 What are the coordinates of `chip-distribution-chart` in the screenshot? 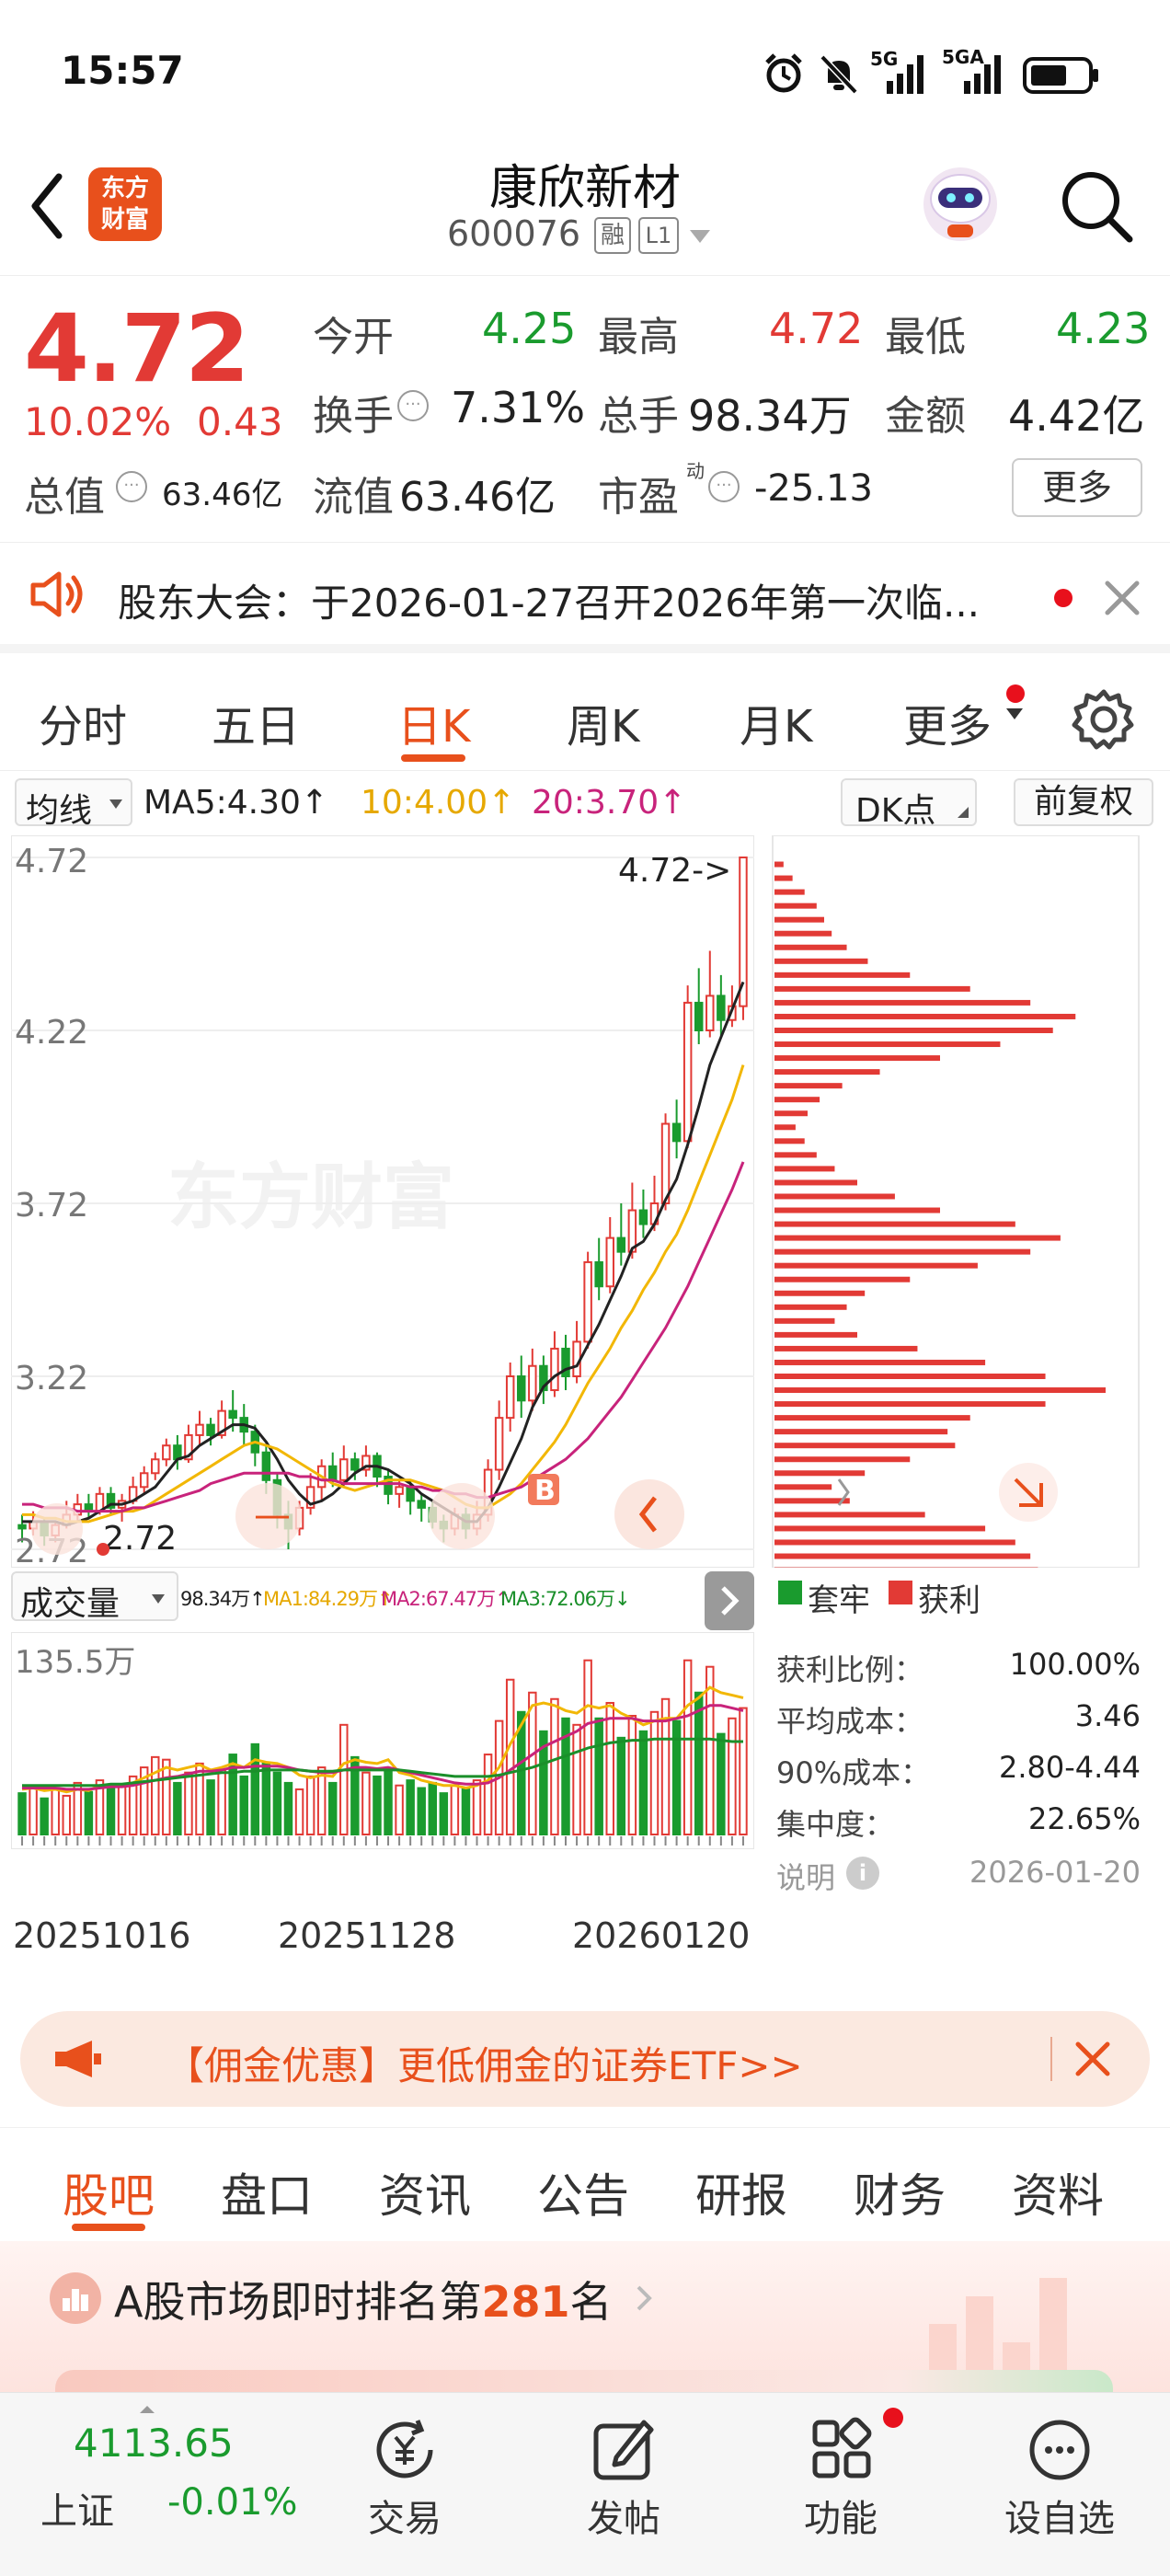 It's located at (956, 1201).